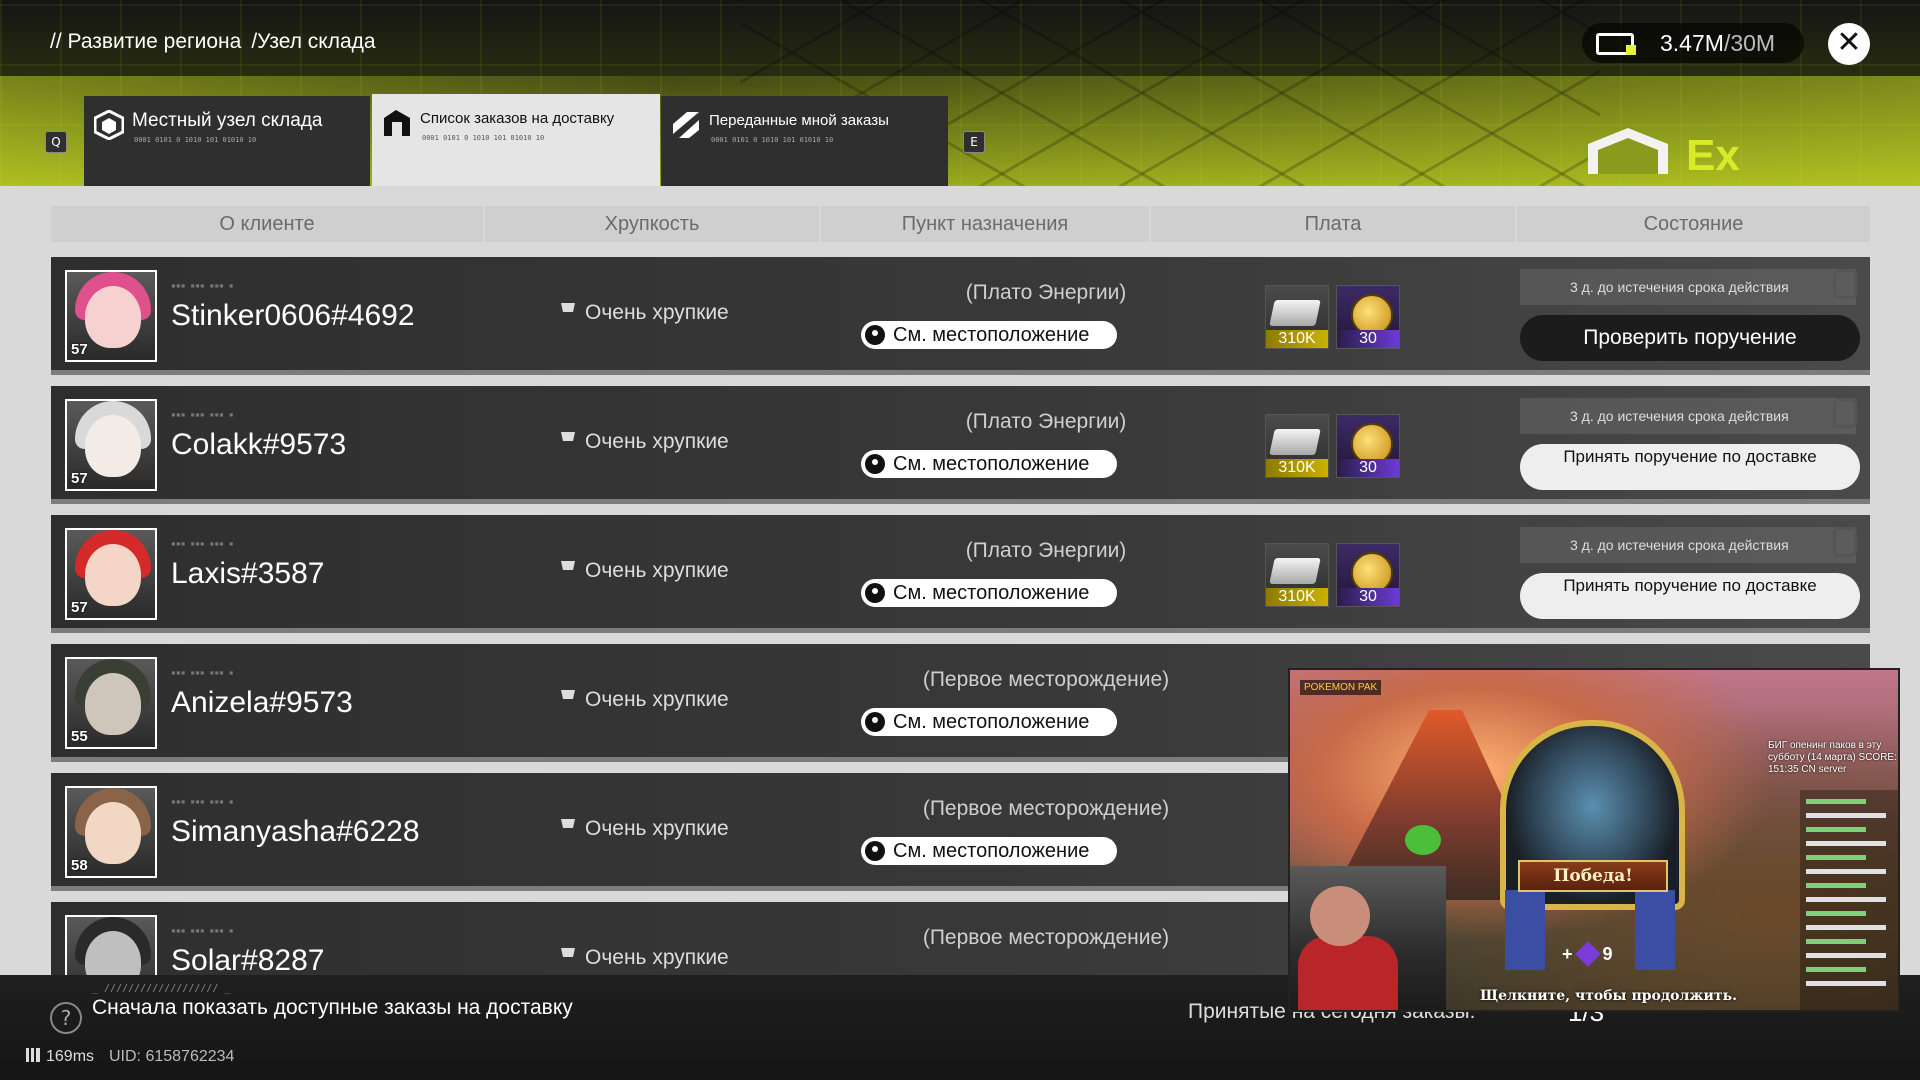  Describe the element at coordinates (268, 224) in the screenshot. I see `column-client: О клиенте` at that location.